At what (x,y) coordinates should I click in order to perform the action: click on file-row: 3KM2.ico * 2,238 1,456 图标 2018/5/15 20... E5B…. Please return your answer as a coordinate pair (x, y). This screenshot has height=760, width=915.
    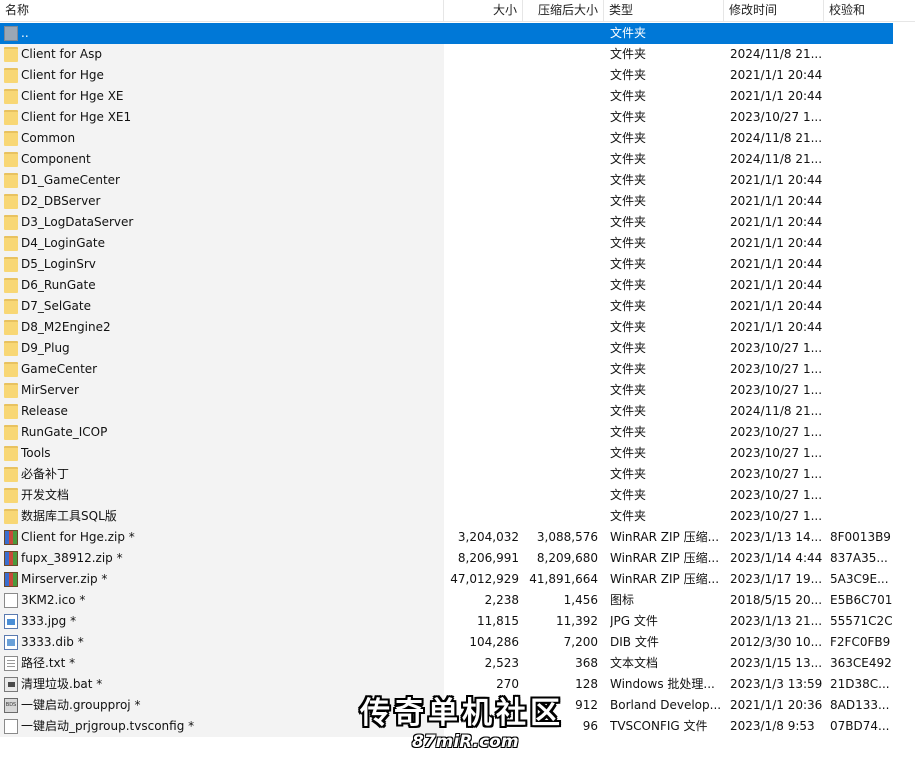
    Looking at the image, I should click on (457, 600).